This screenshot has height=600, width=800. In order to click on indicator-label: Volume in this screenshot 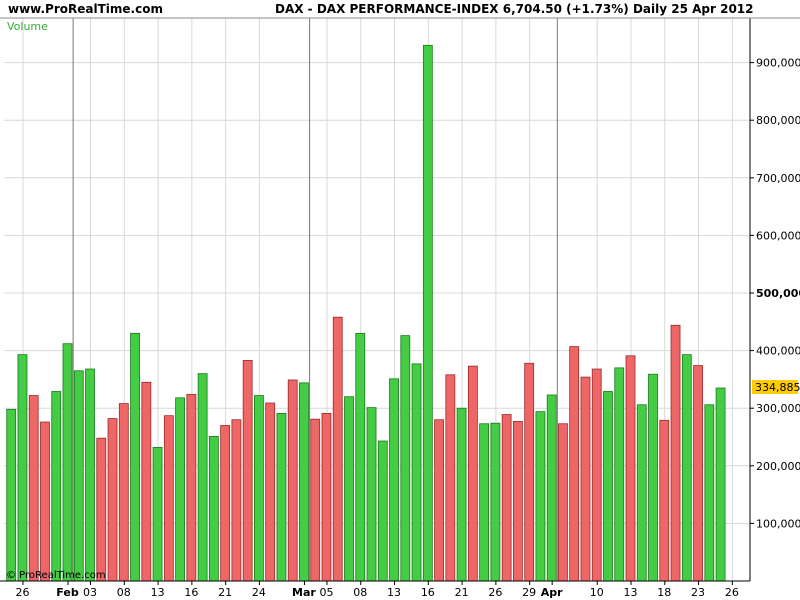, I will do `click(27, 26)`.